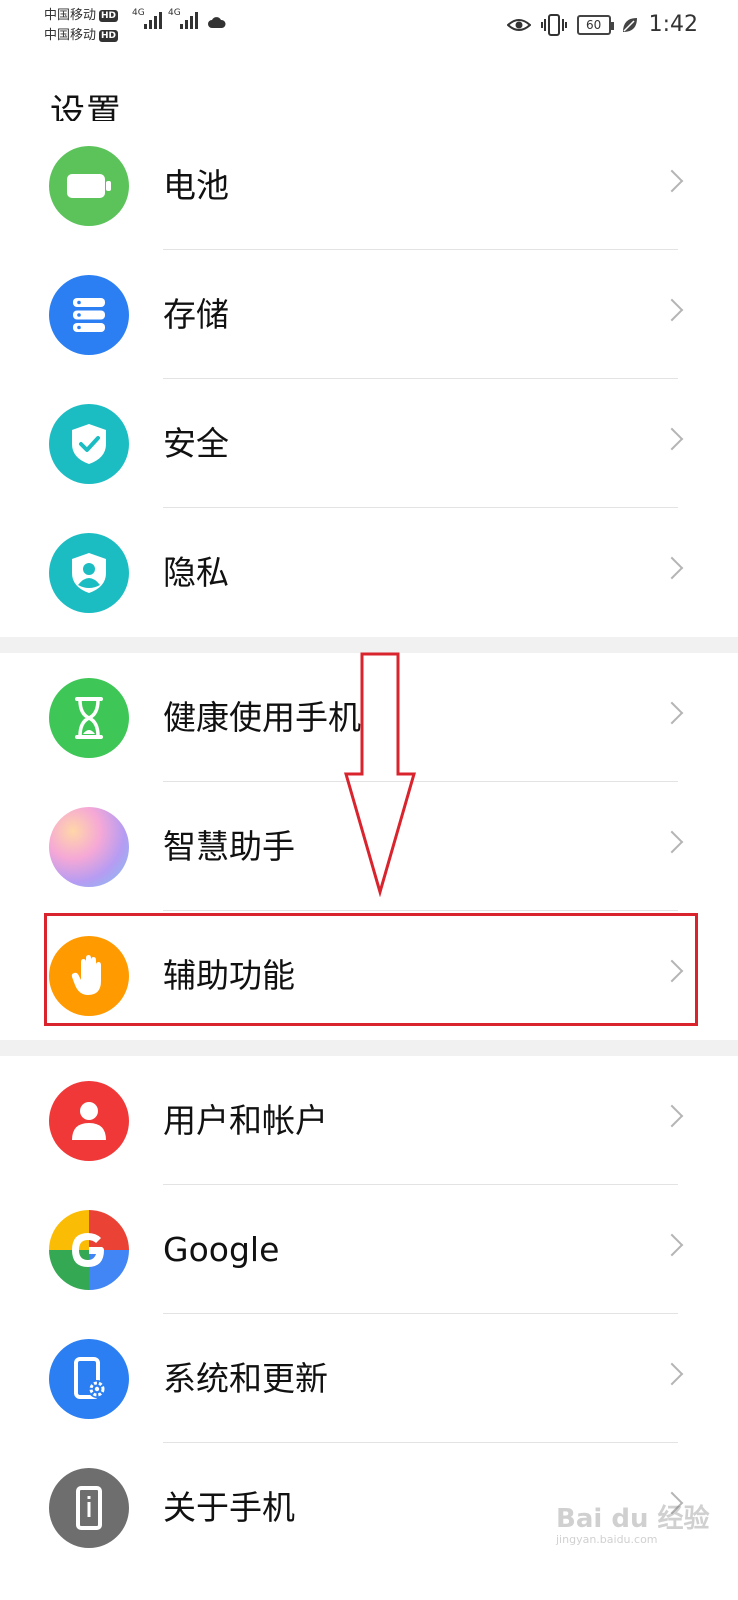  Describe the element at coordinates (369, 572) in the screenshot. I see `settings-item-privacy: 隐私` at that location.